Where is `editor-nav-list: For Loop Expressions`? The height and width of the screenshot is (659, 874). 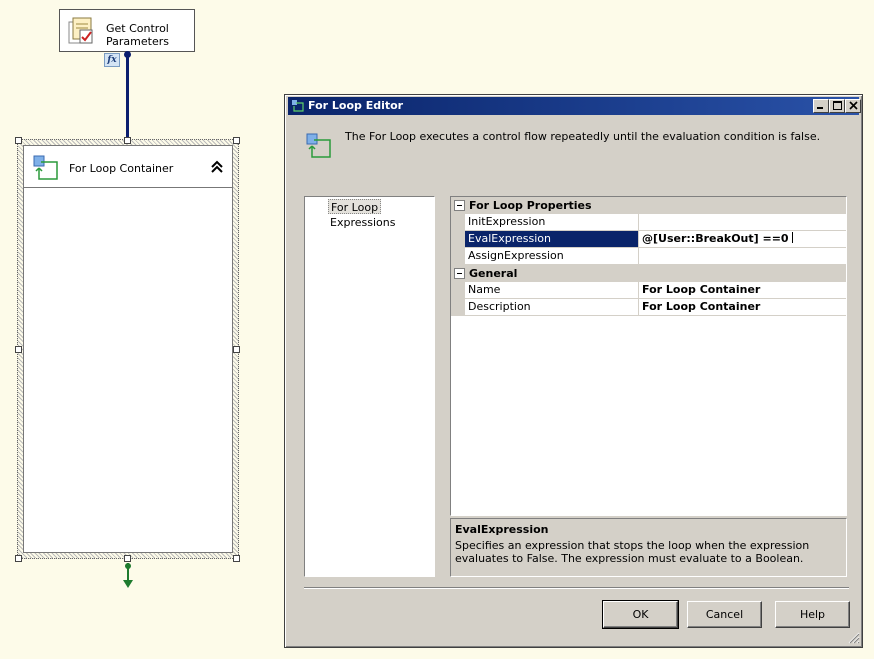 editor-nav-list: For Loop Expressions is located at coordinates (369, 386).